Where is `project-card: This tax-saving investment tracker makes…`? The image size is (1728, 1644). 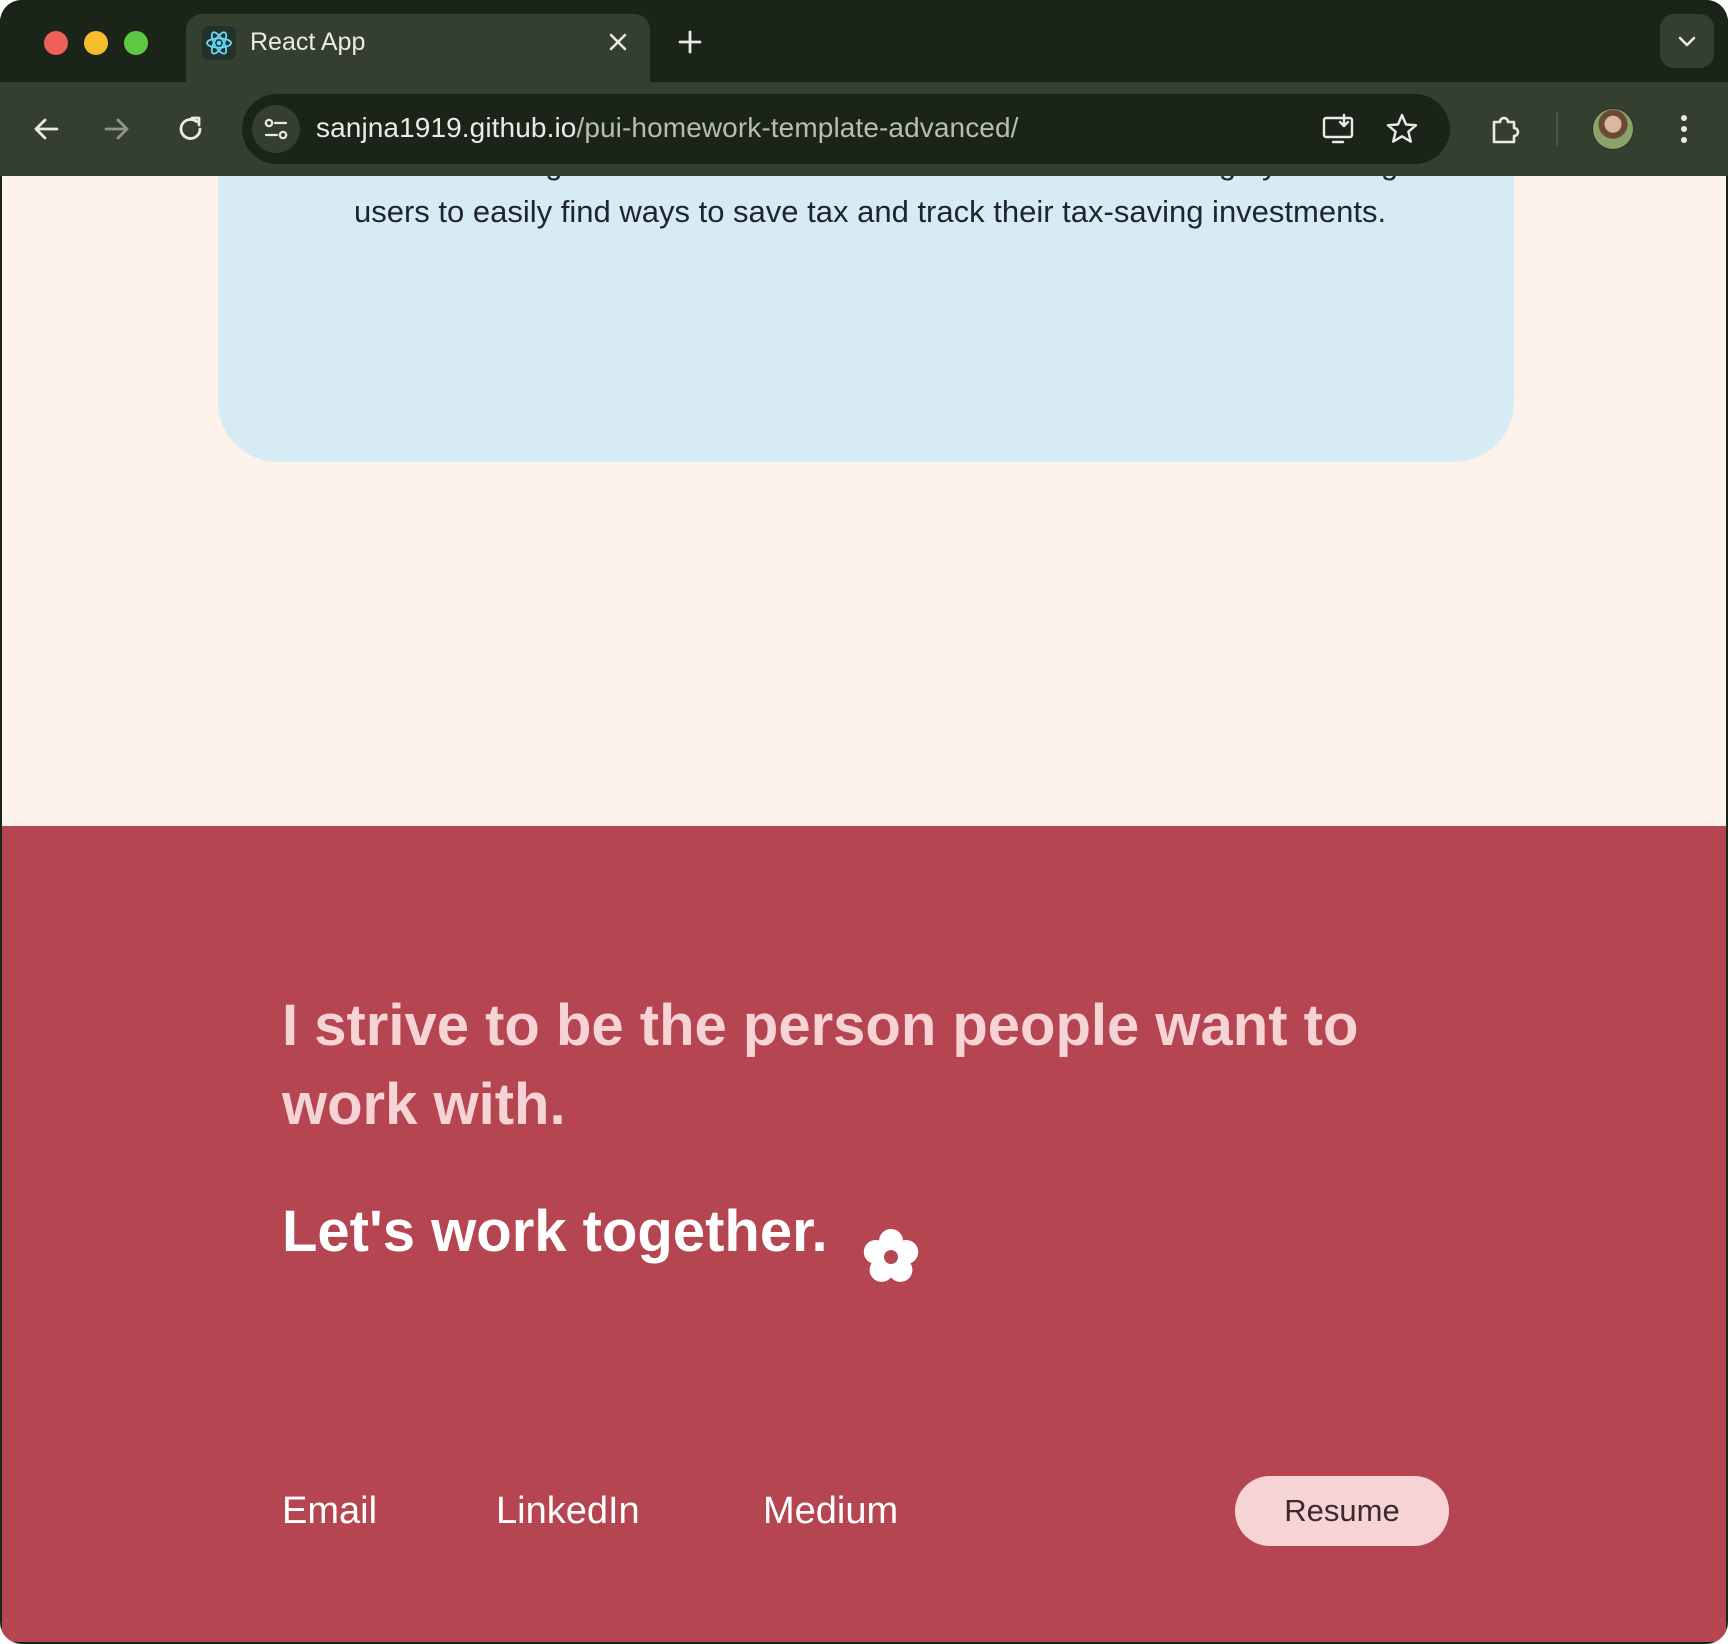
project-card: This tax-saving investment tracker makes… is located at coordinates (866, 319).